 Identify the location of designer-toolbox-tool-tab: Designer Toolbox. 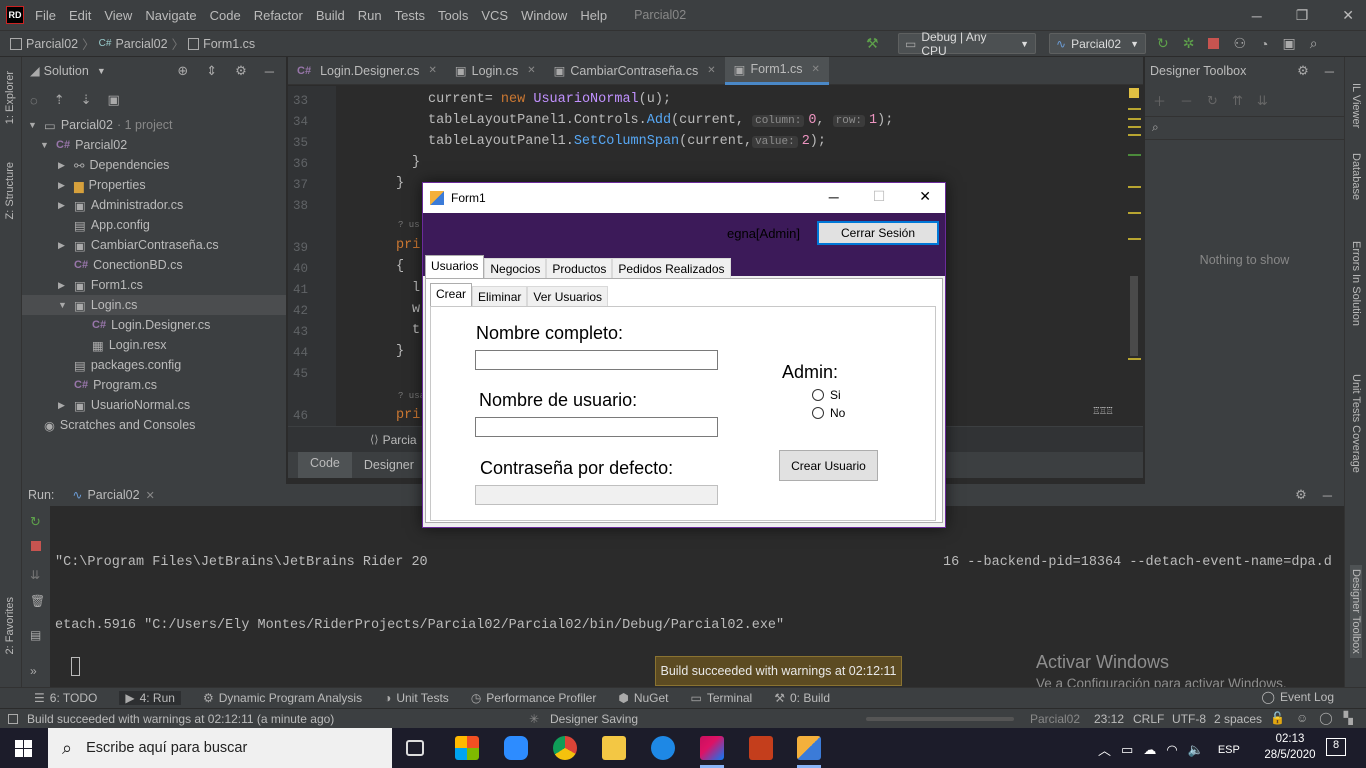
(1356, 611).